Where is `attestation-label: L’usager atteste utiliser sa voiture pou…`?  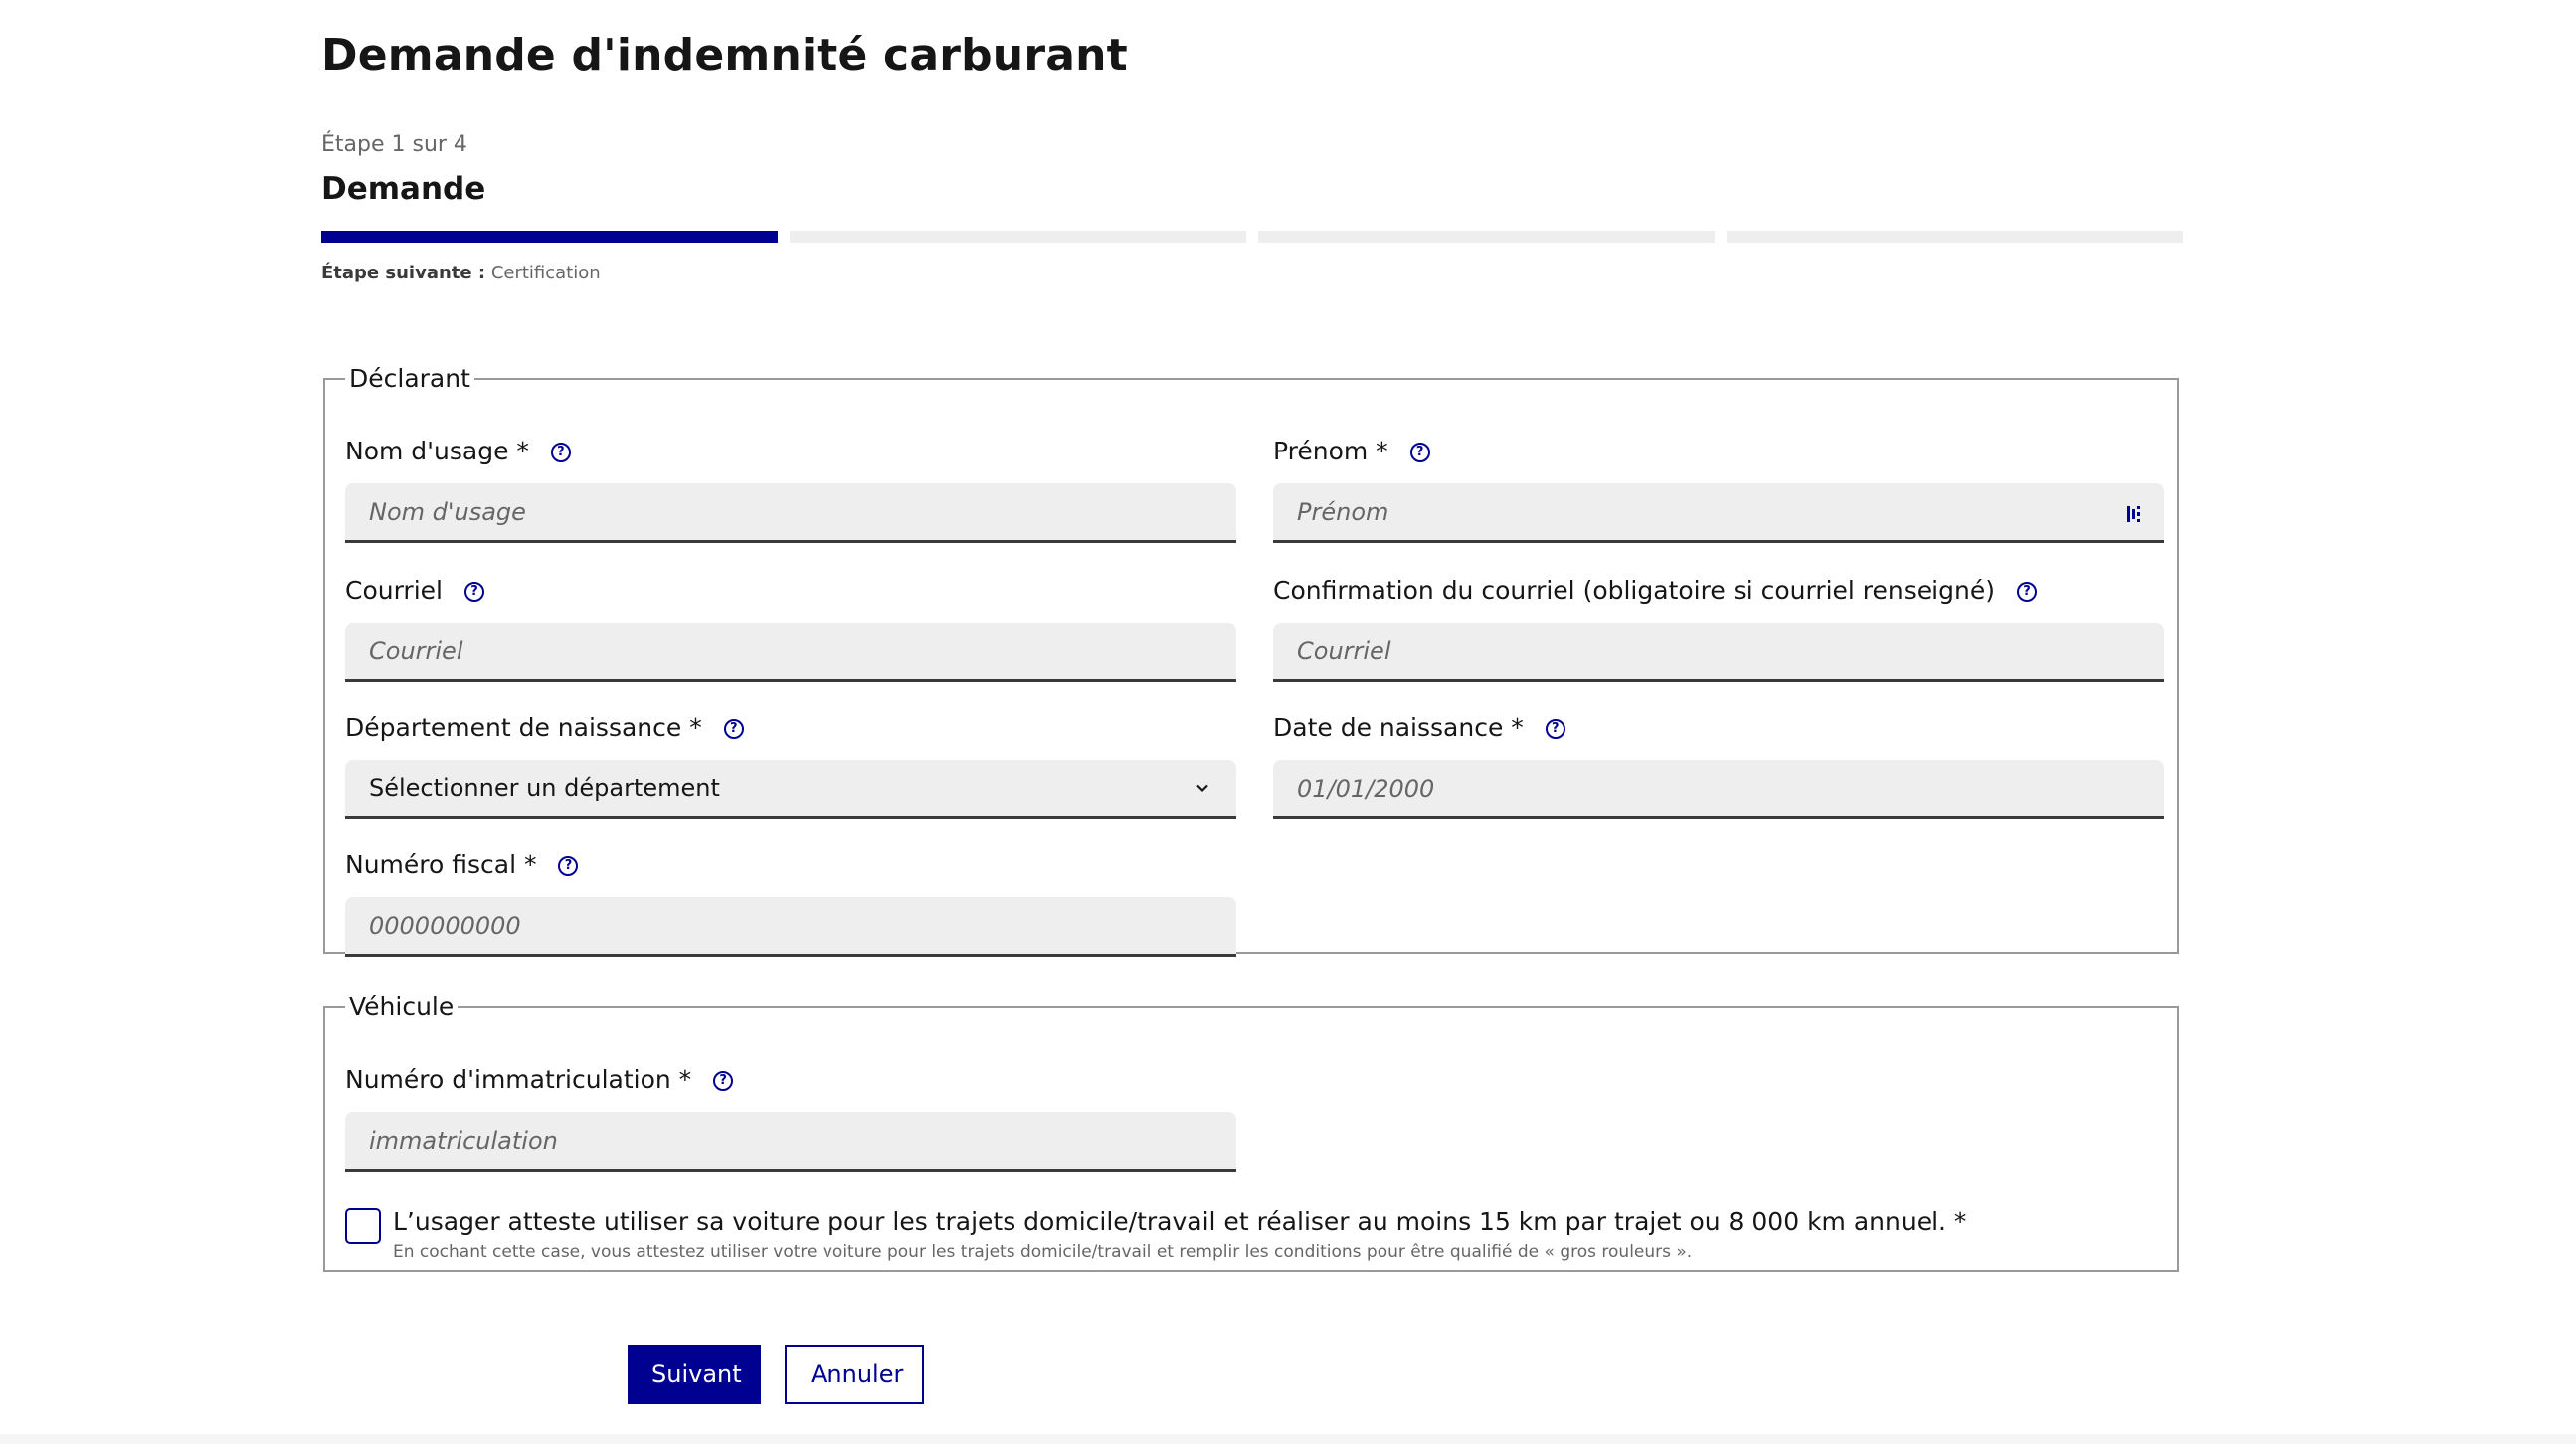
attestation-label: L’usager atteste utiliser sa voiture pou… is located at coordinates (1179, 1222).